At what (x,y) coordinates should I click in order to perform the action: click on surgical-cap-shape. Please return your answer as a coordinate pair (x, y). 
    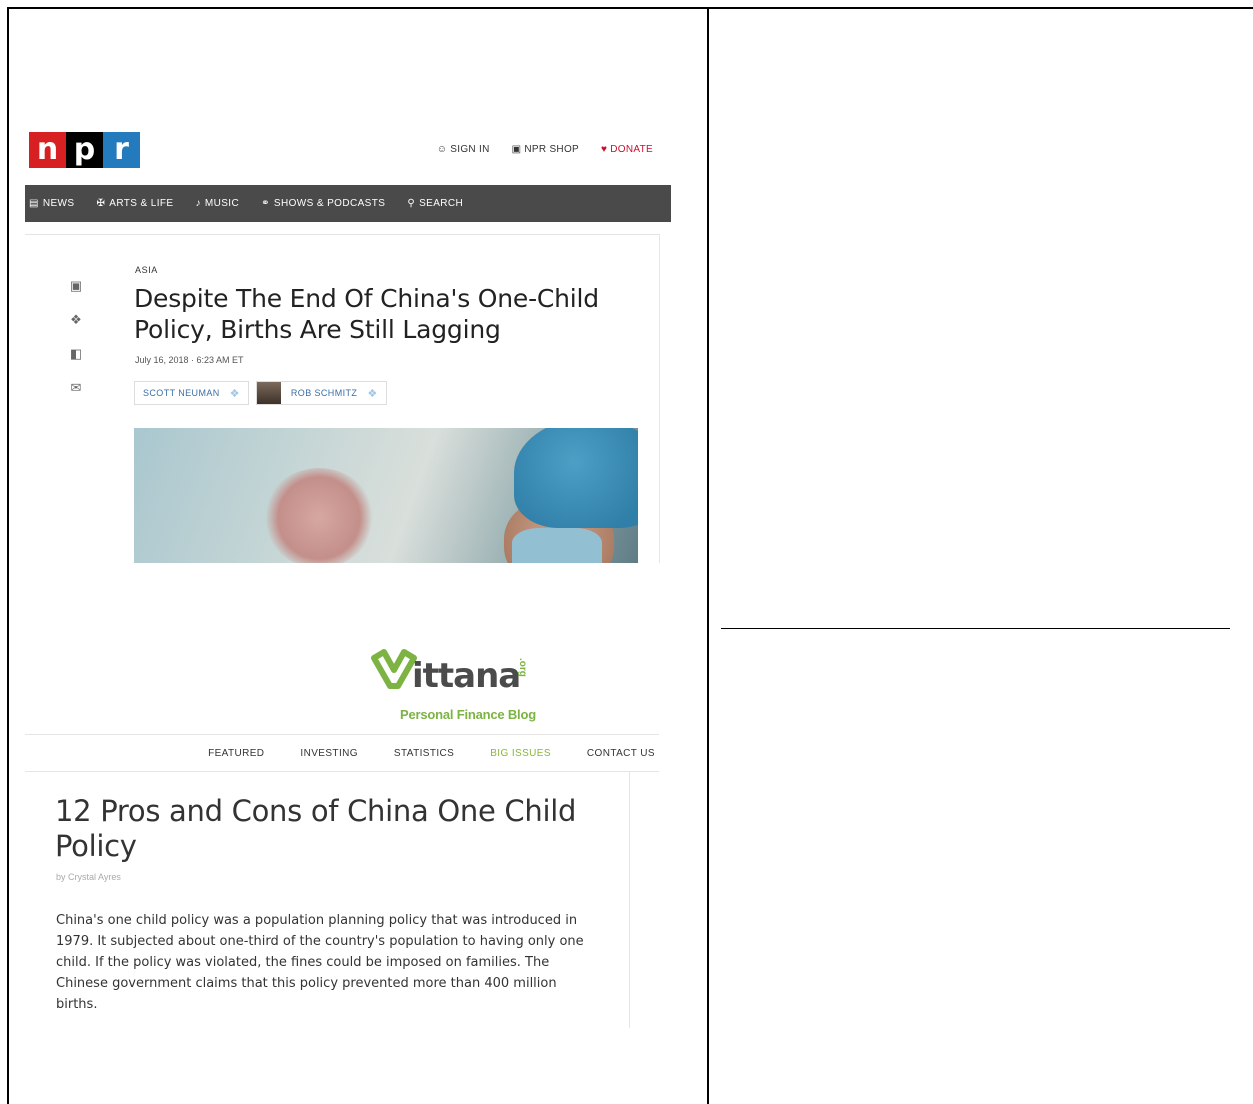
    Looking at the image, I should click on (576, 478).